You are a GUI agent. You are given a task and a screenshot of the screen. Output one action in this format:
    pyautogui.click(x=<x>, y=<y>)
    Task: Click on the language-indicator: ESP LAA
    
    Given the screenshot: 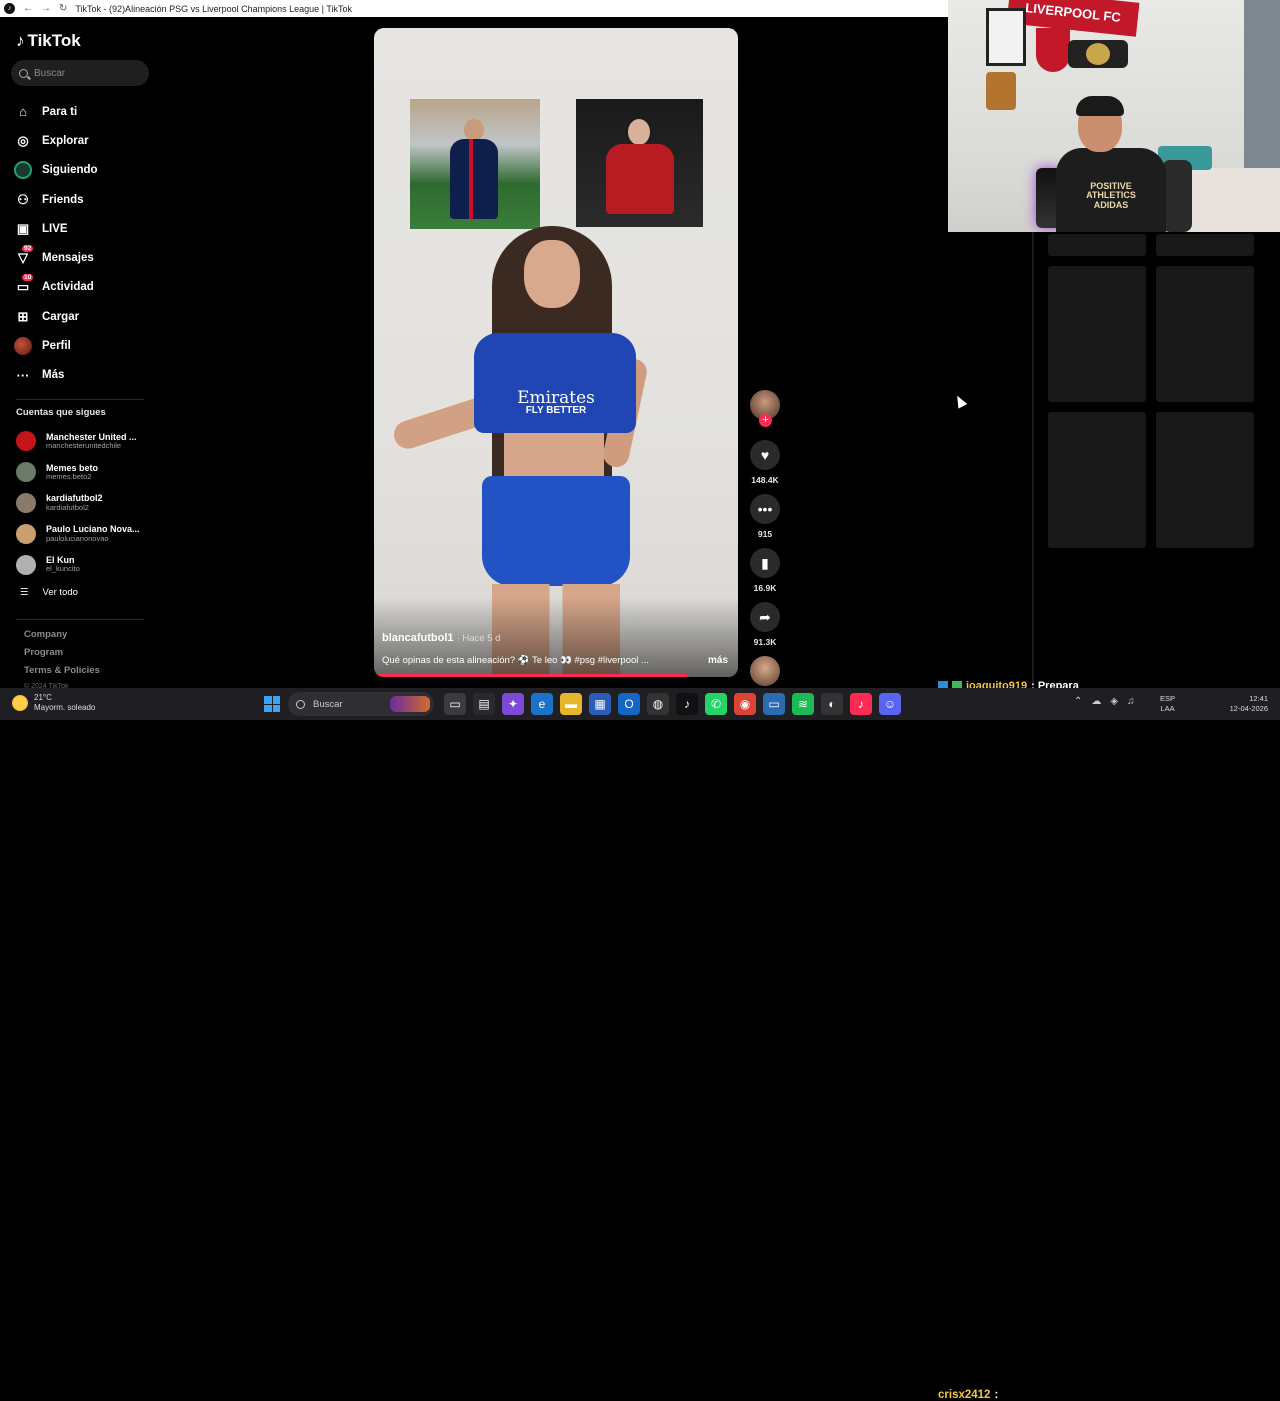 What is the action you would take?
    pyautogui.click(x=1167, y=704)
    